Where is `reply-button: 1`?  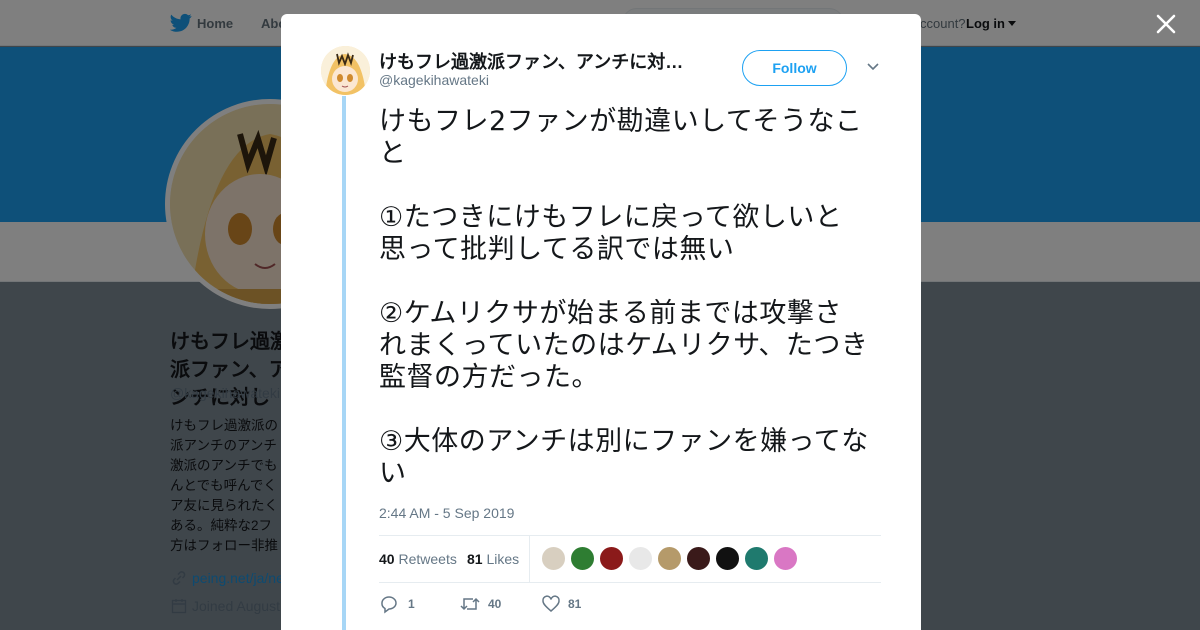
reply-button: 1 is located at coordinates (409, 604).